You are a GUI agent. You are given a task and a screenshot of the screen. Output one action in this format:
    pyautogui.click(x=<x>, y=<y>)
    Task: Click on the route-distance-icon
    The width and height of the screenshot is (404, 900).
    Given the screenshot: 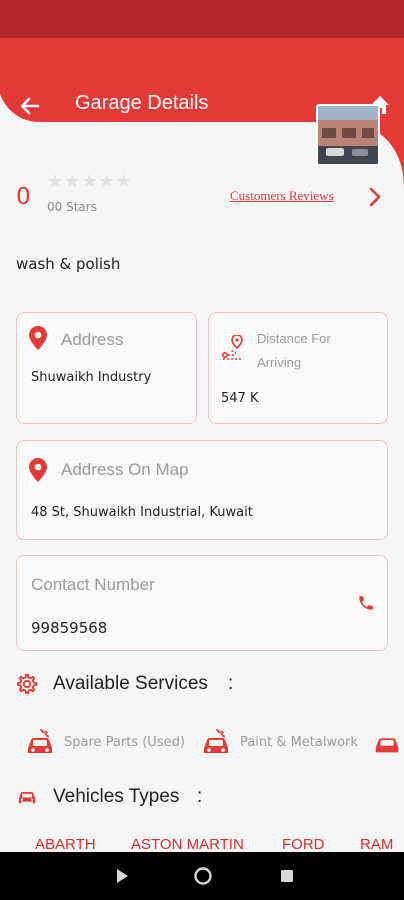 What is the action you would take?
    pyautogui.click(x=232, y=347)
    